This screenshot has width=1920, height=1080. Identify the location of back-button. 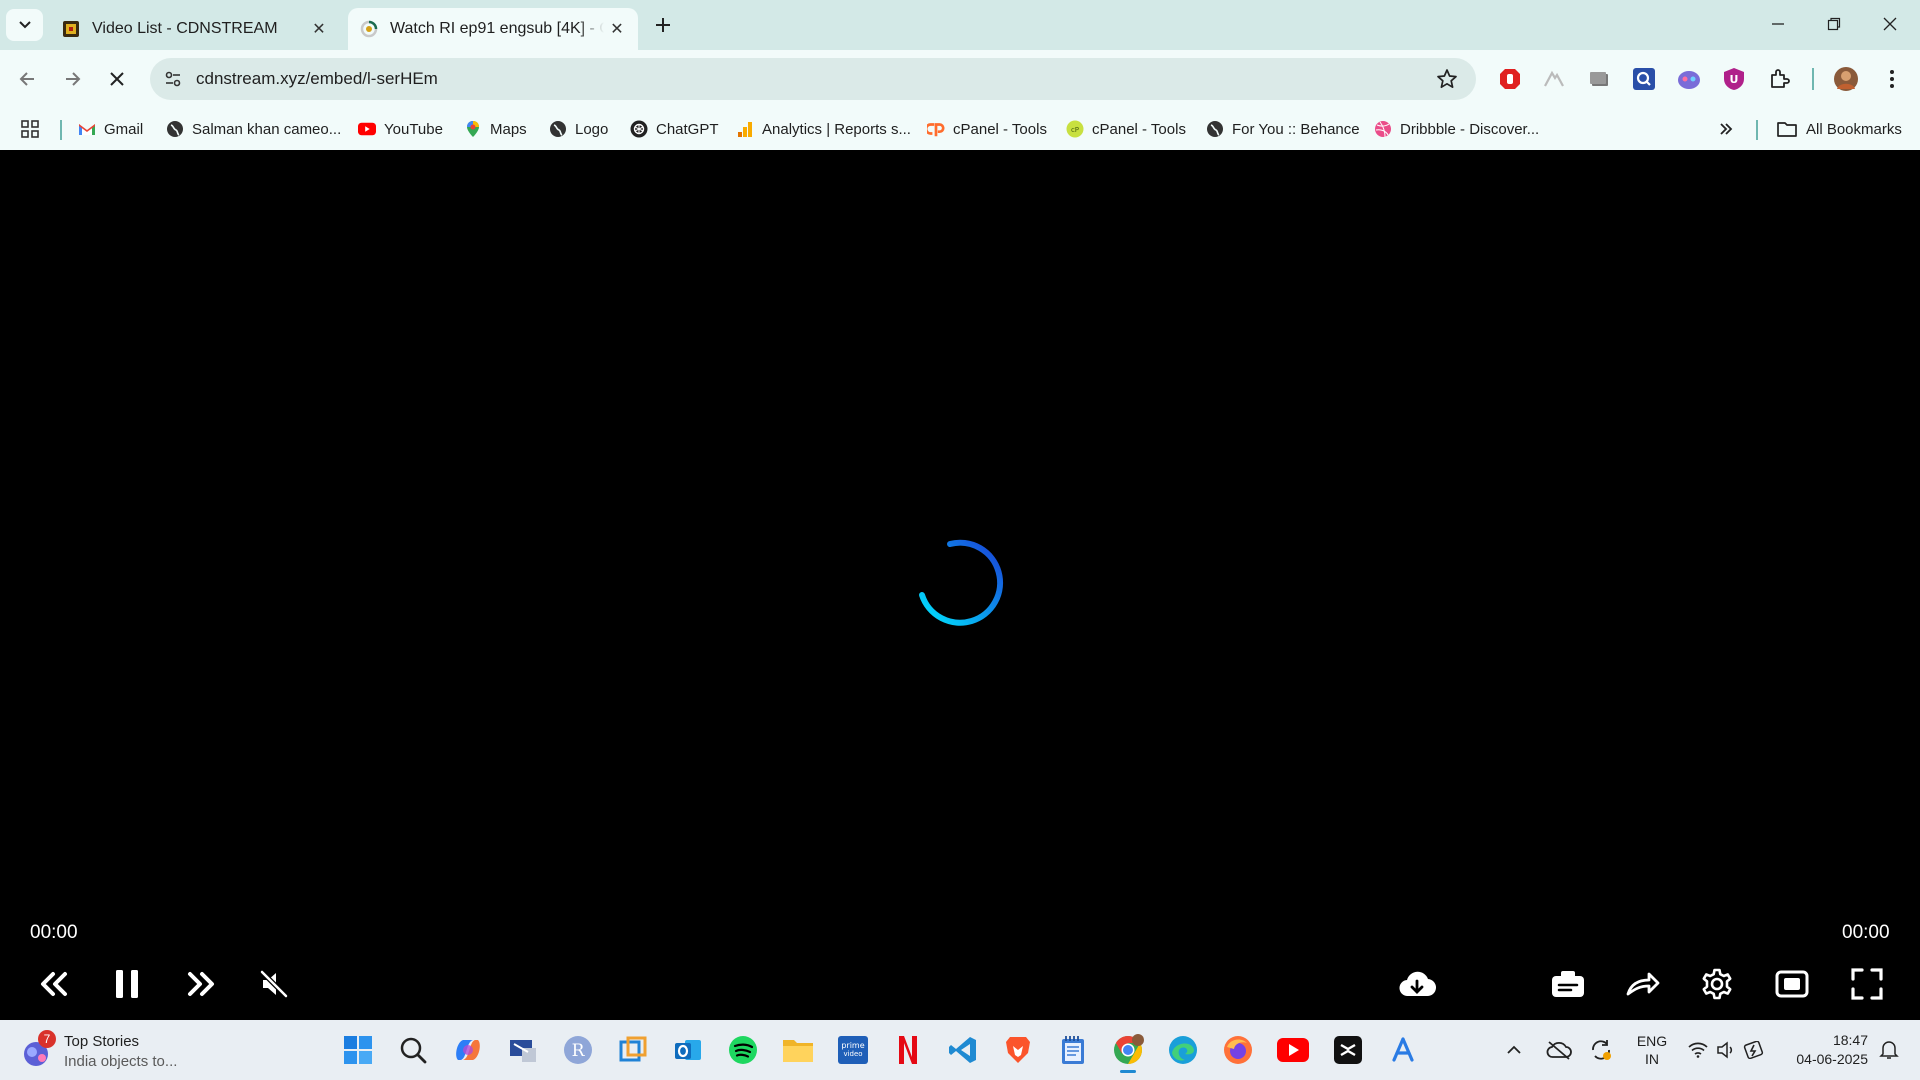
(27, 79).